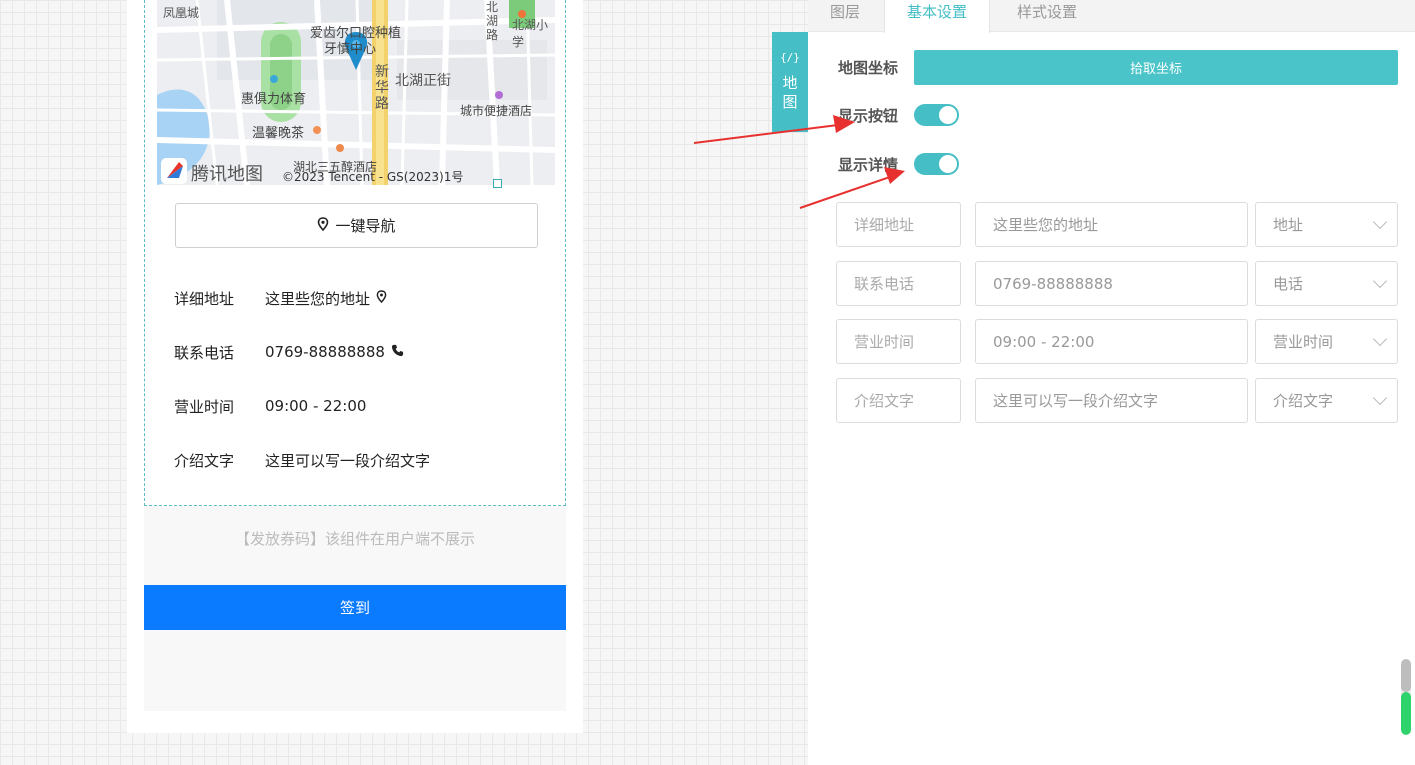 Image resolution: width=1415 pixels, height=765 pixels. I want to click on info-key: 营业时间, so click(204, 406).